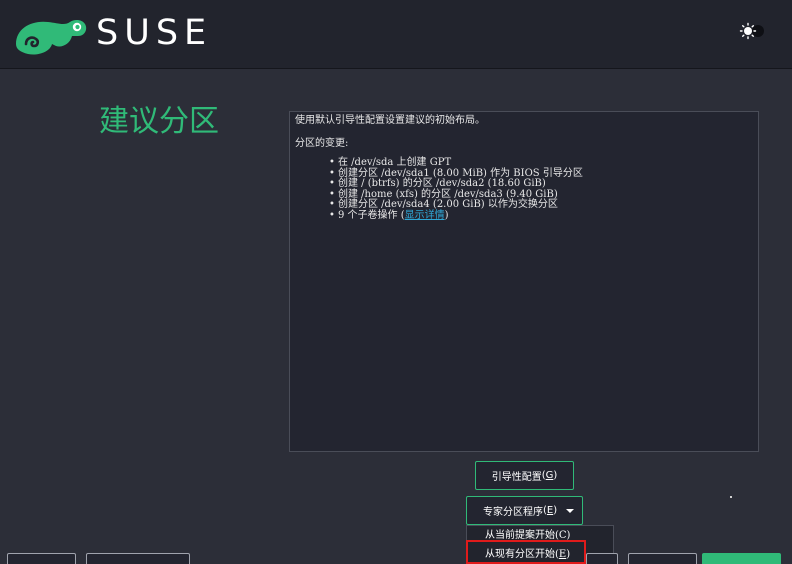 The width and height of the screenshot is (792, 564). What do you see at coordinates (446, 215) in the screenshot?
I see `subvolume-text-end: )` at bounding box center [446, 215].